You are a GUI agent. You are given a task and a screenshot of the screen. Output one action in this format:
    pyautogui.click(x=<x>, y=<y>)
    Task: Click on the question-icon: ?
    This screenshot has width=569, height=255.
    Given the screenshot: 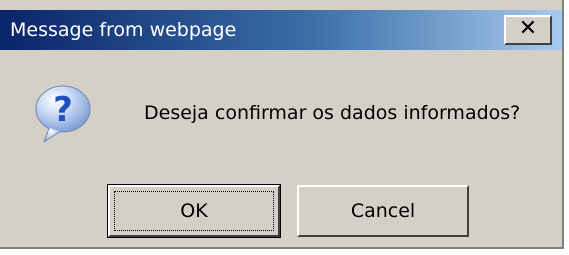 What is the action you would take?
    pyautogui.click(x=63, y=115)
    